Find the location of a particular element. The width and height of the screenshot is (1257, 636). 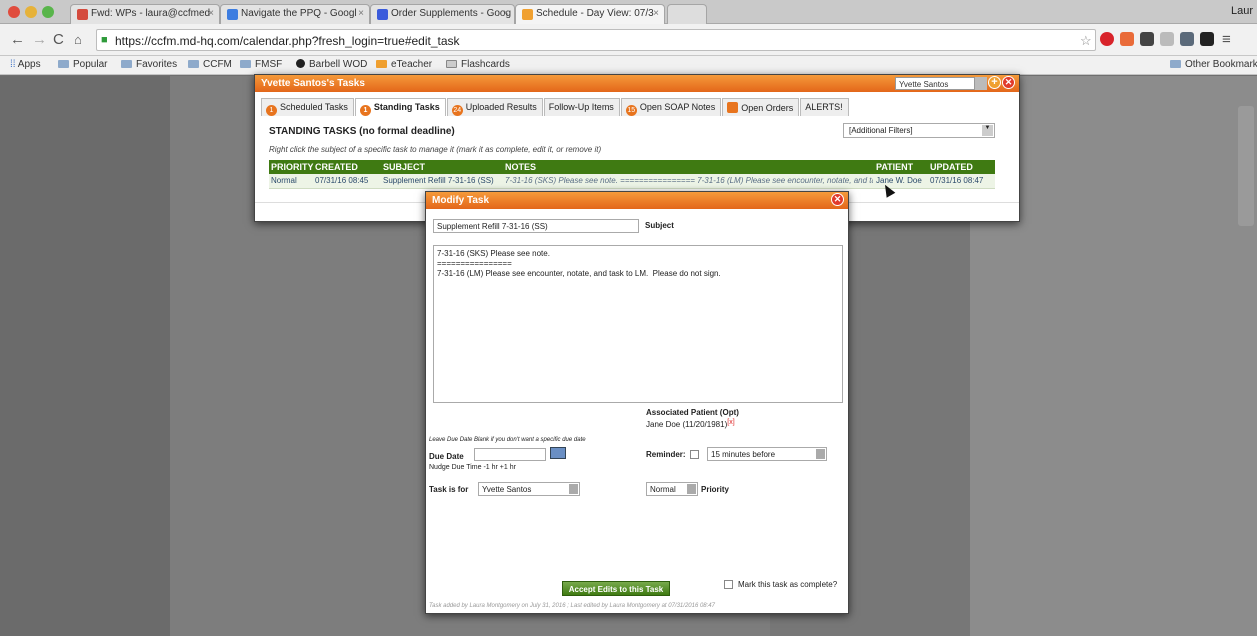

subject-label: Subject is located at coordinates (659, 225).